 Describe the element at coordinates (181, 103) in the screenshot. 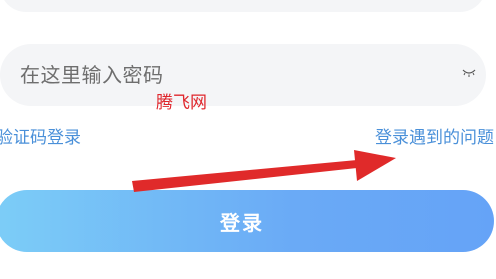

I see `watermark-text: 腾飞网` at that location.